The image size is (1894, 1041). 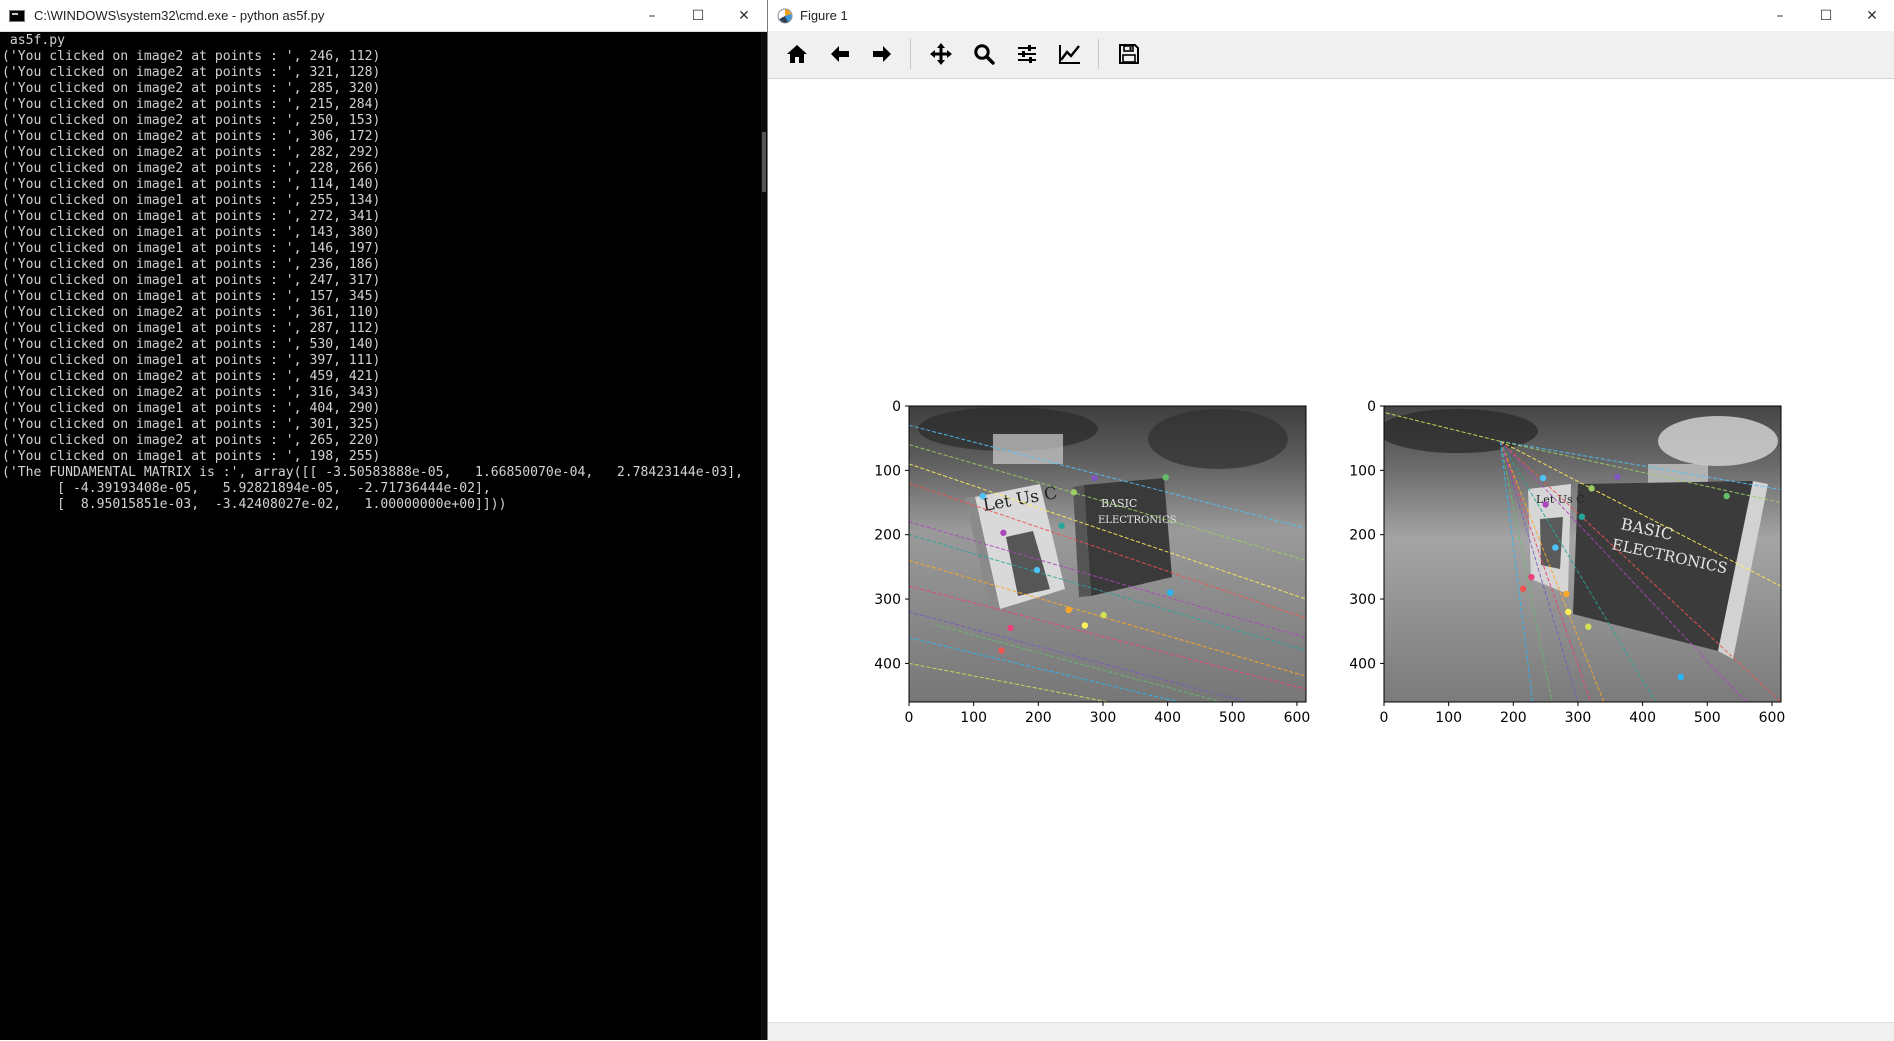 I want to click on x-tick-label: 400, so click(x=1167, y=718).